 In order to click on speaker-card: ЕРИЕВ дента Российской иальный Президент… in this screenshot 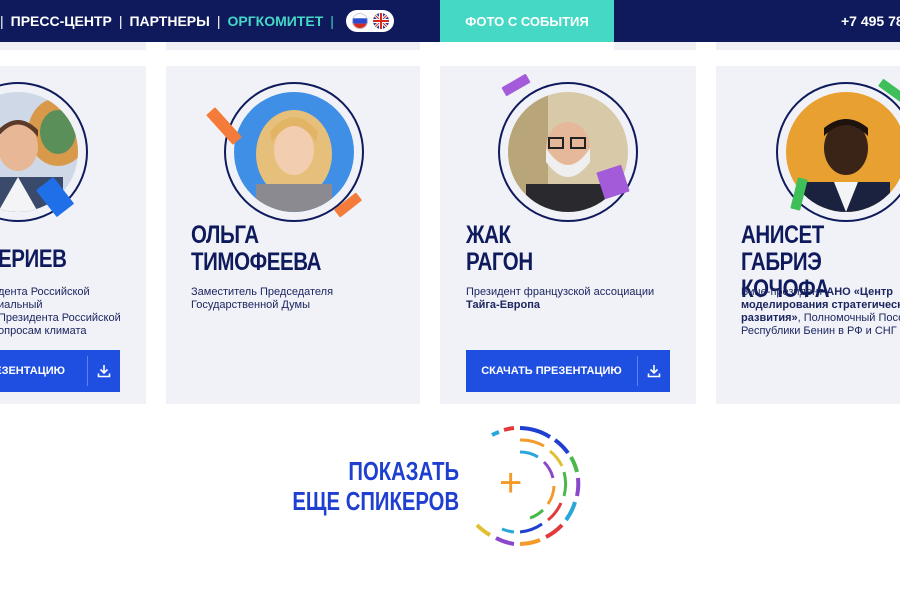, I will do `click(73, 235)`.